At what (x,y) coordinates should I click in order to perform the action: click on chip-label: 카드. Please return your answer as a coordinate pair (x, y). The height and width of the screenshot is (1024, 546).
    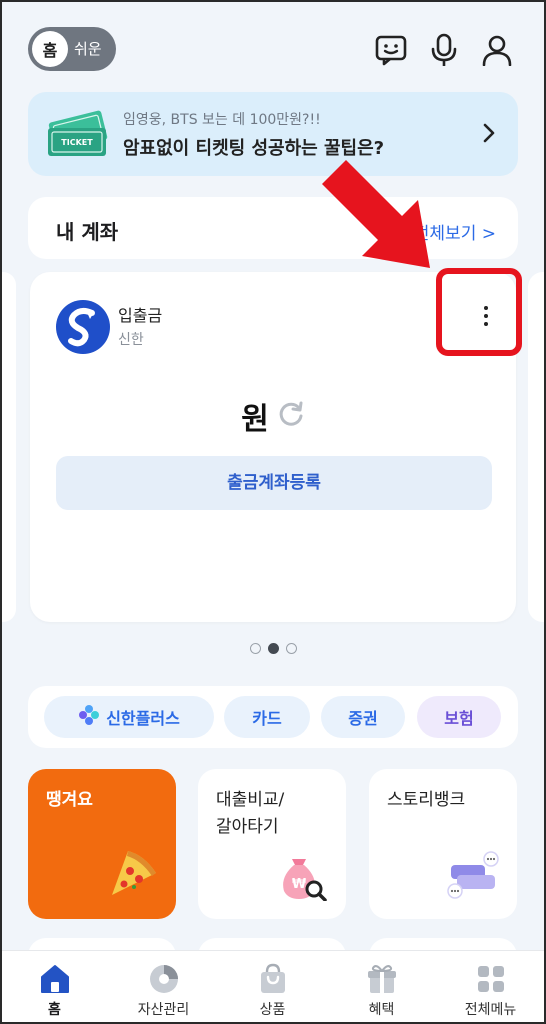
    Looking at the image, I should click on (267, 718).